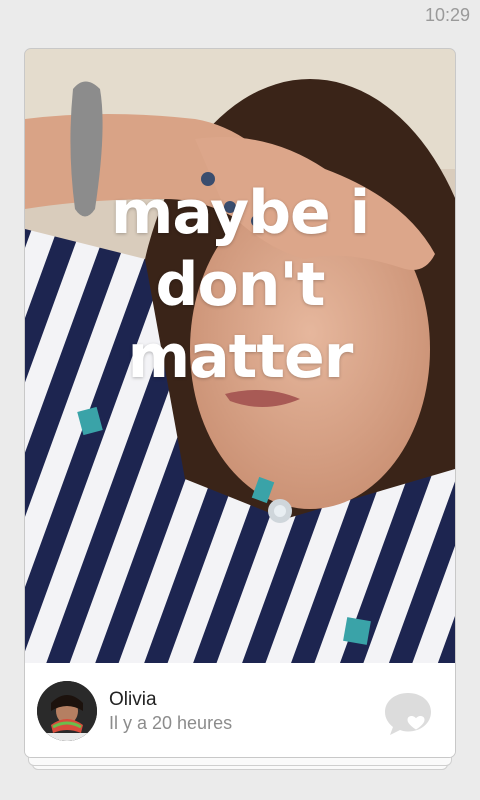 This screenshot has height=800, width=480. I want to click on speech-bubble-heart-icon, so click(408, 714).